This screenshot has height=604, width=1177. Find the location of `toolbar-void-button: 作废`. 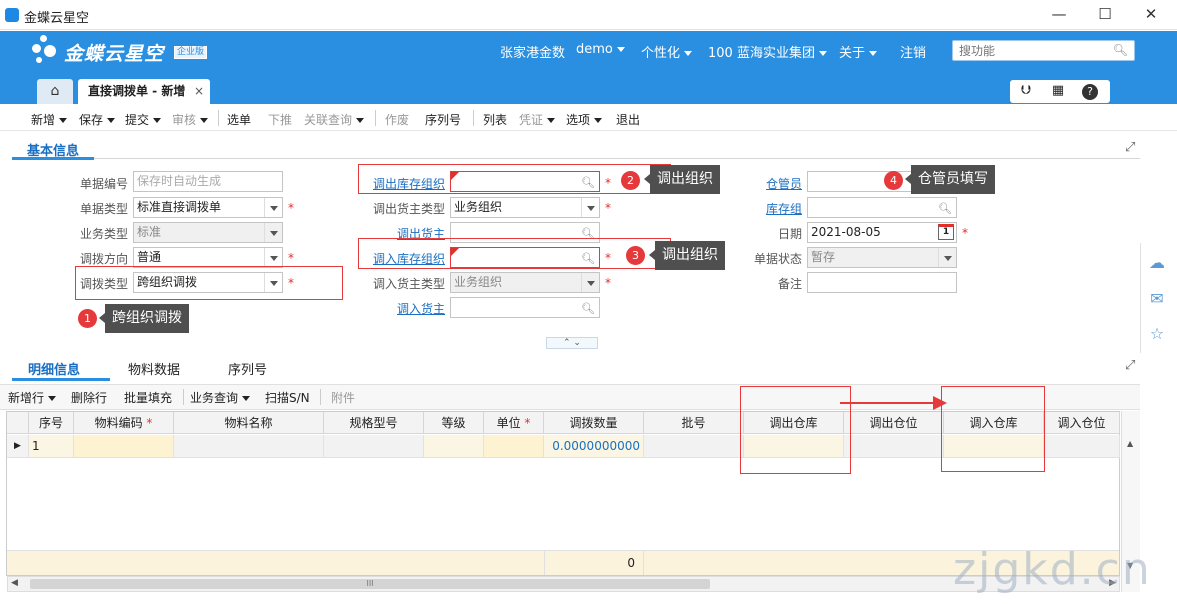

toolbar-void-button: 作废 is located at coordinates (397, 119).